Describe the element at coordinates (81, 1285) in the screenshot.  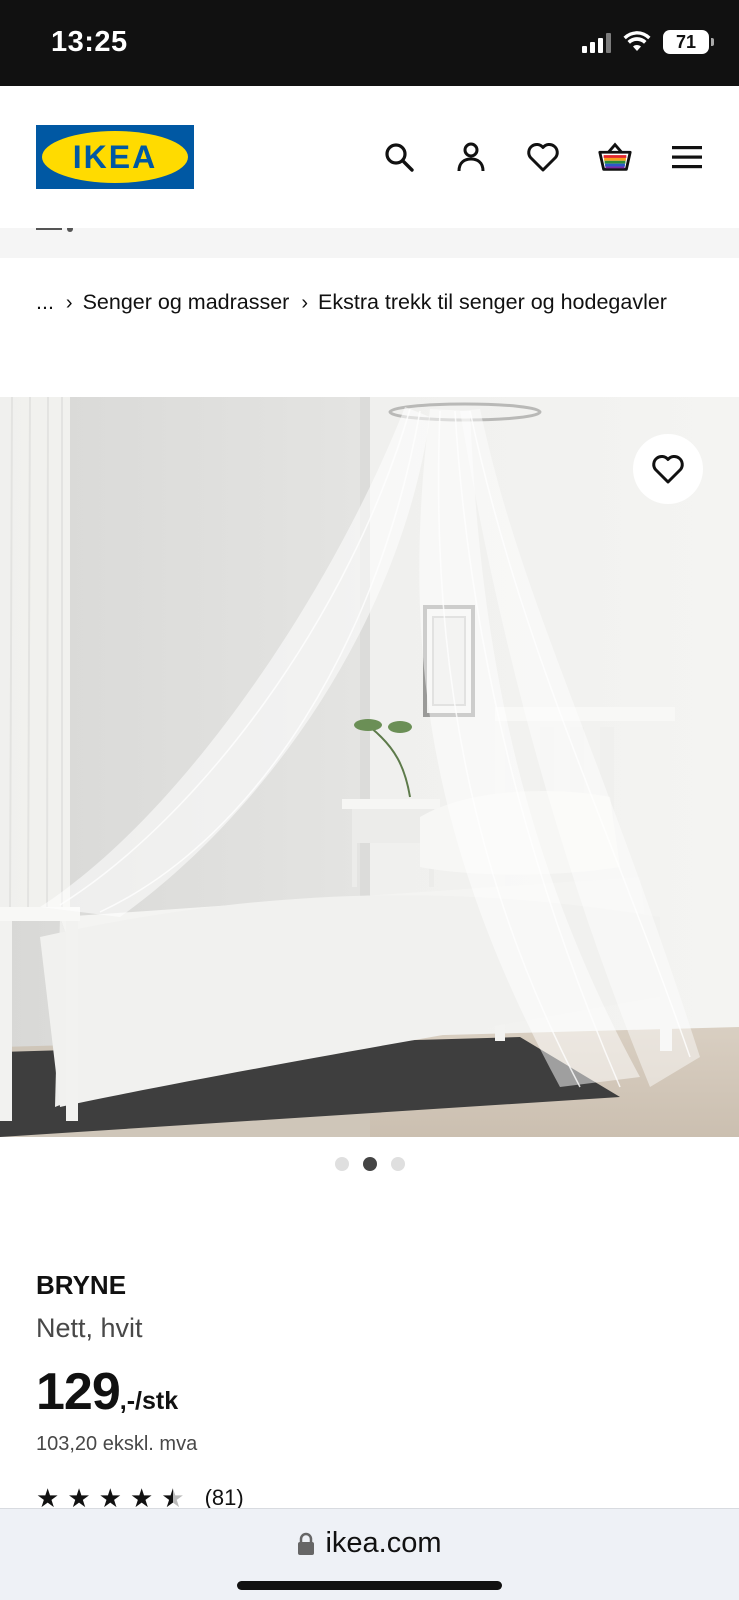
I see `product-name: BRYNE` at that location.